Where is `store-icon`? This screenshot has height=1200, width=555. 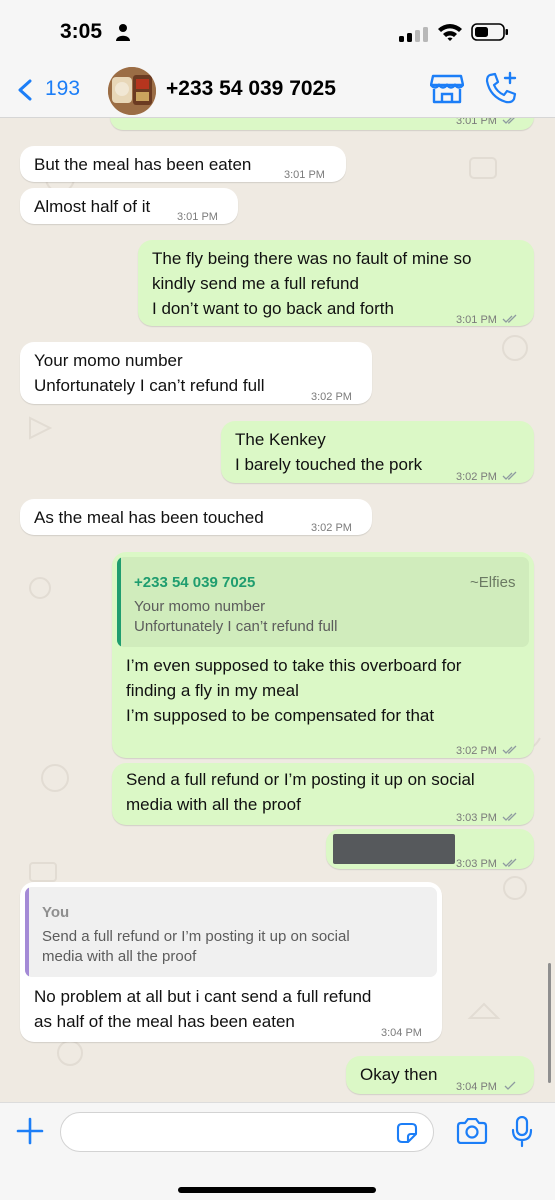 store-icon is located at coordinates (447, 89).